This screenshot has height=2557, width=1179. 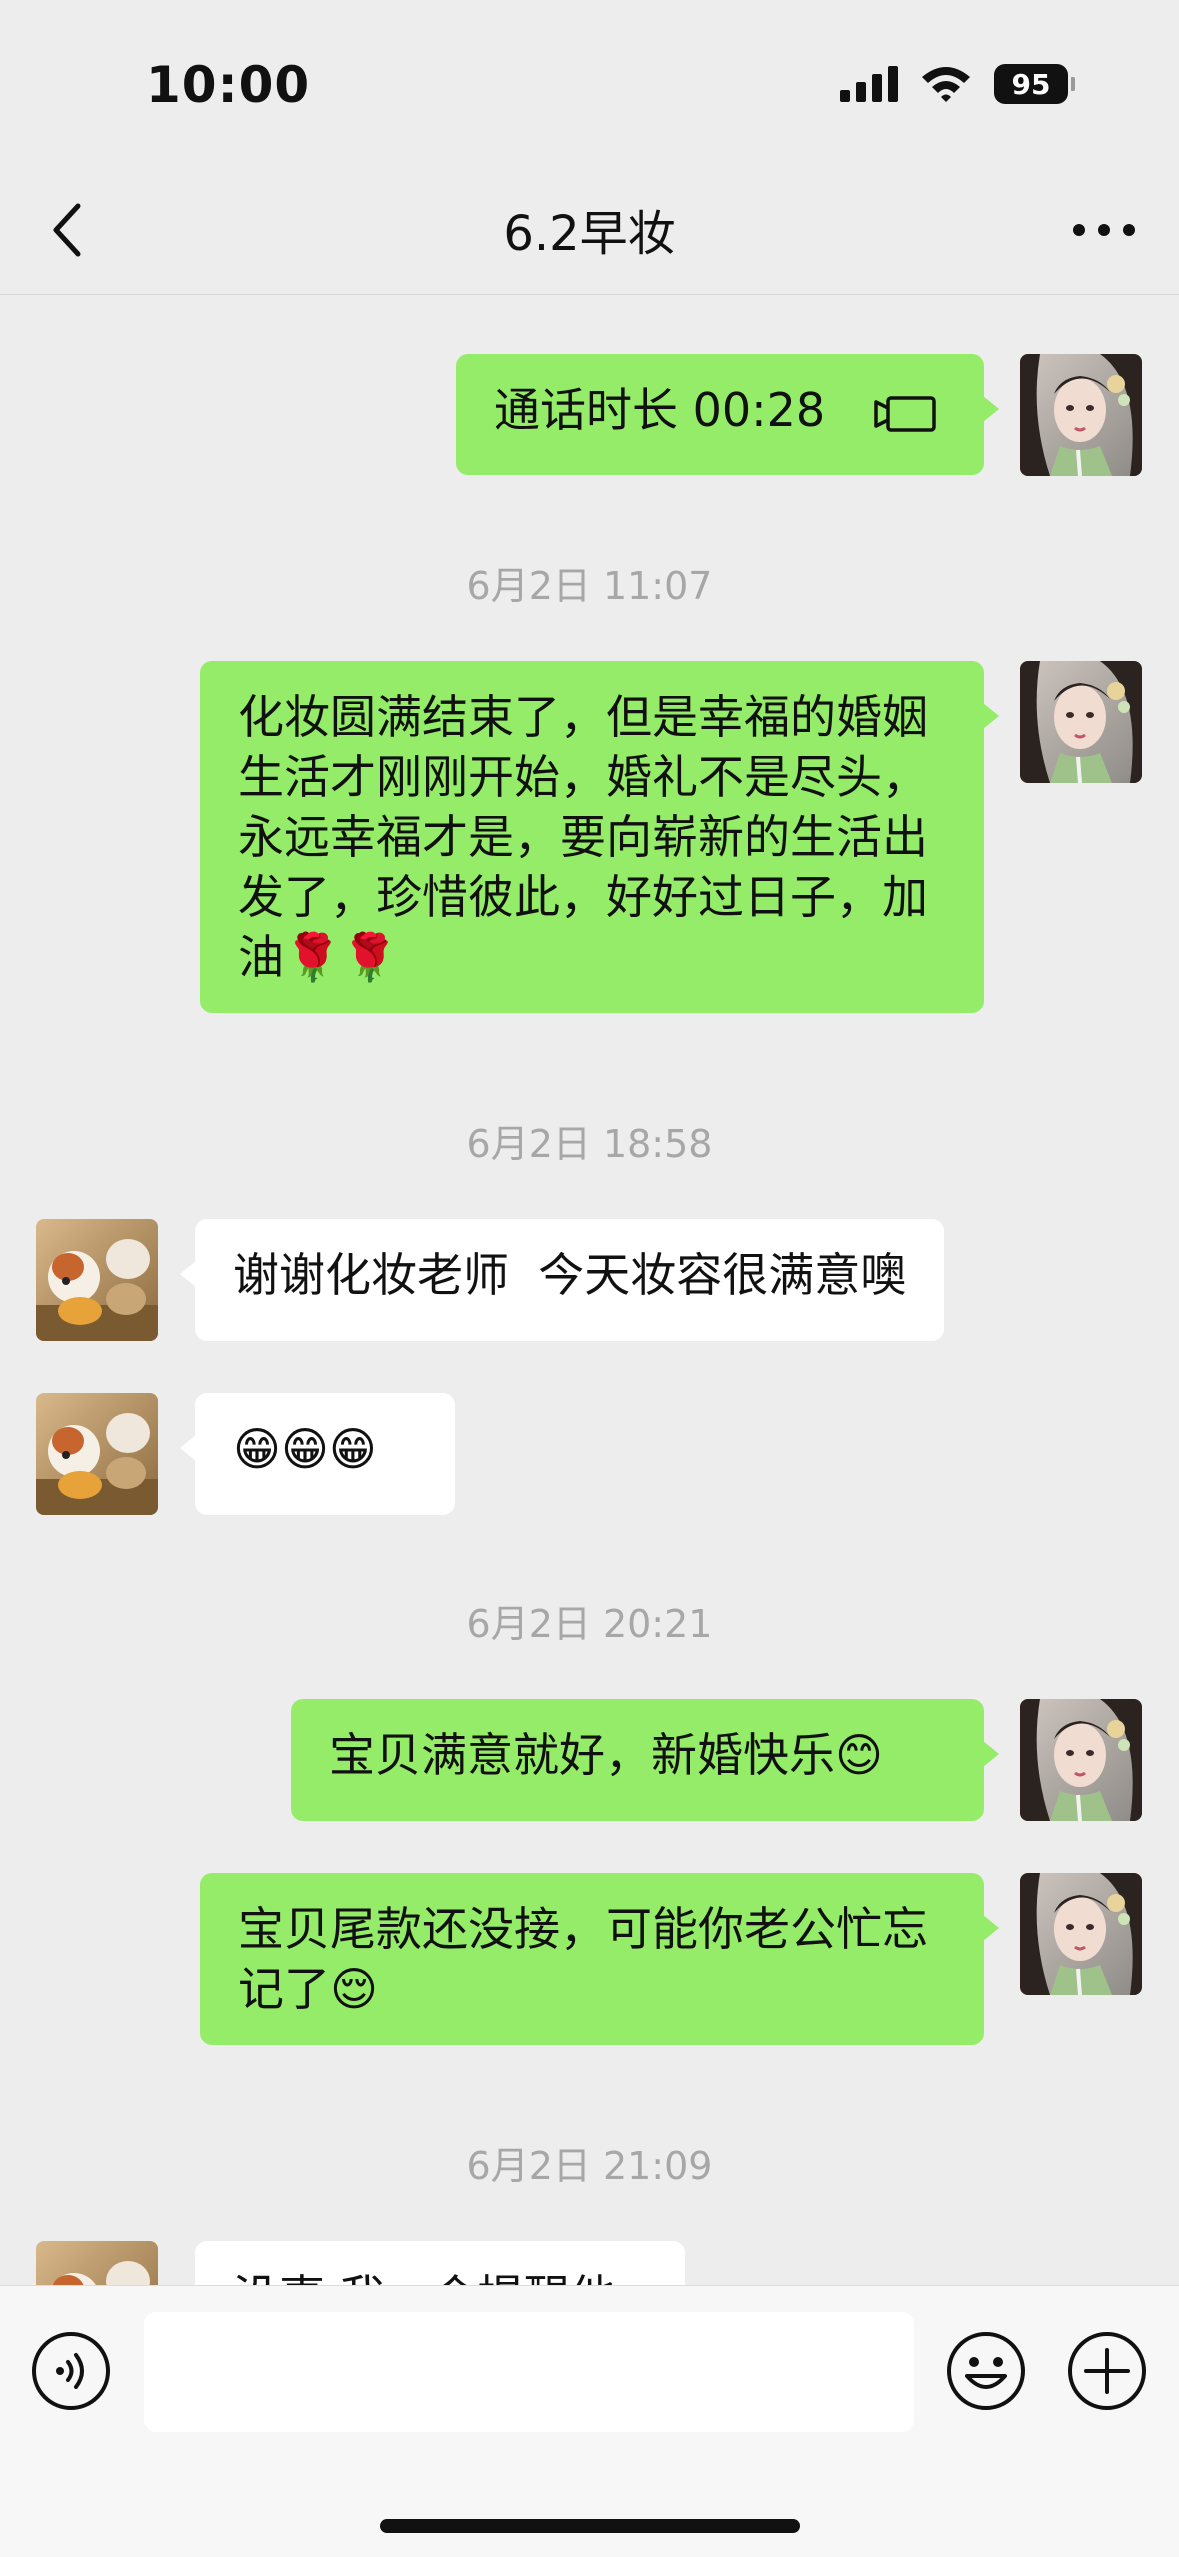 I want to click on call-message-bubble: 通话时长 00:28, so click(x=727, y=414).